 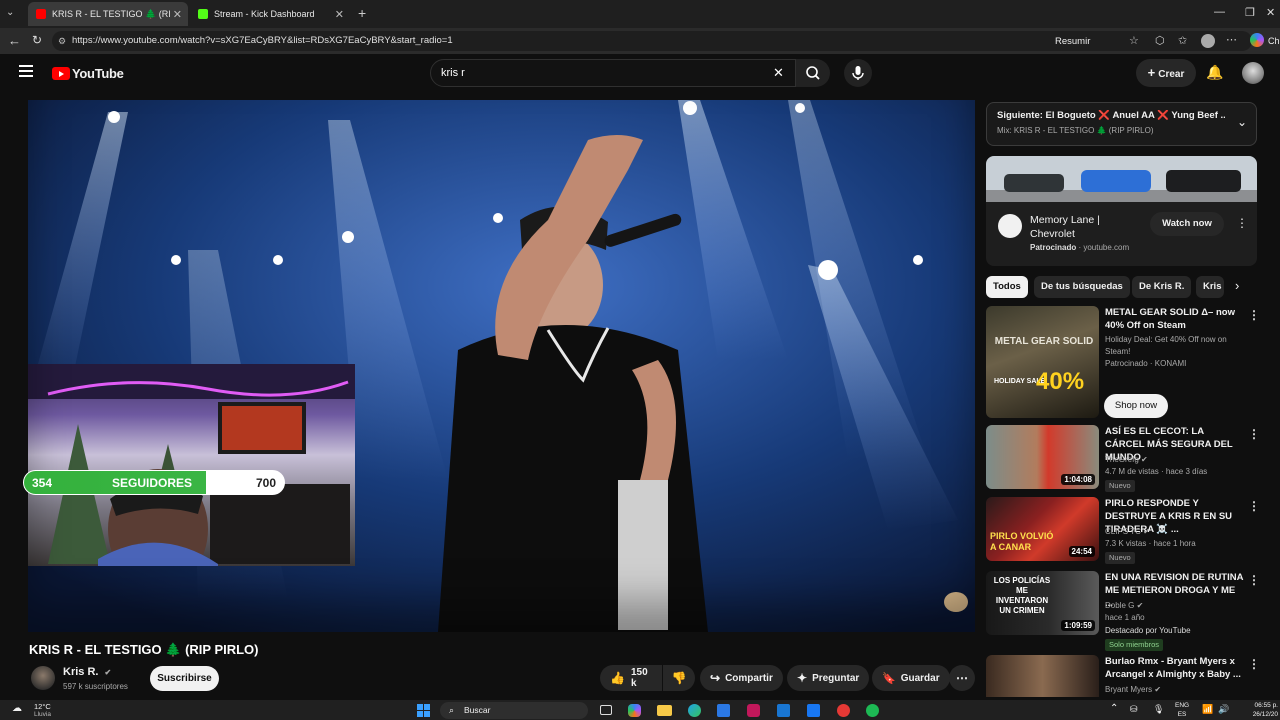 What do you see at coordinates (1158, 709) in the screenshot?
I see `mic-tray-icon: 🎙` at bounding box center [1158, 709].